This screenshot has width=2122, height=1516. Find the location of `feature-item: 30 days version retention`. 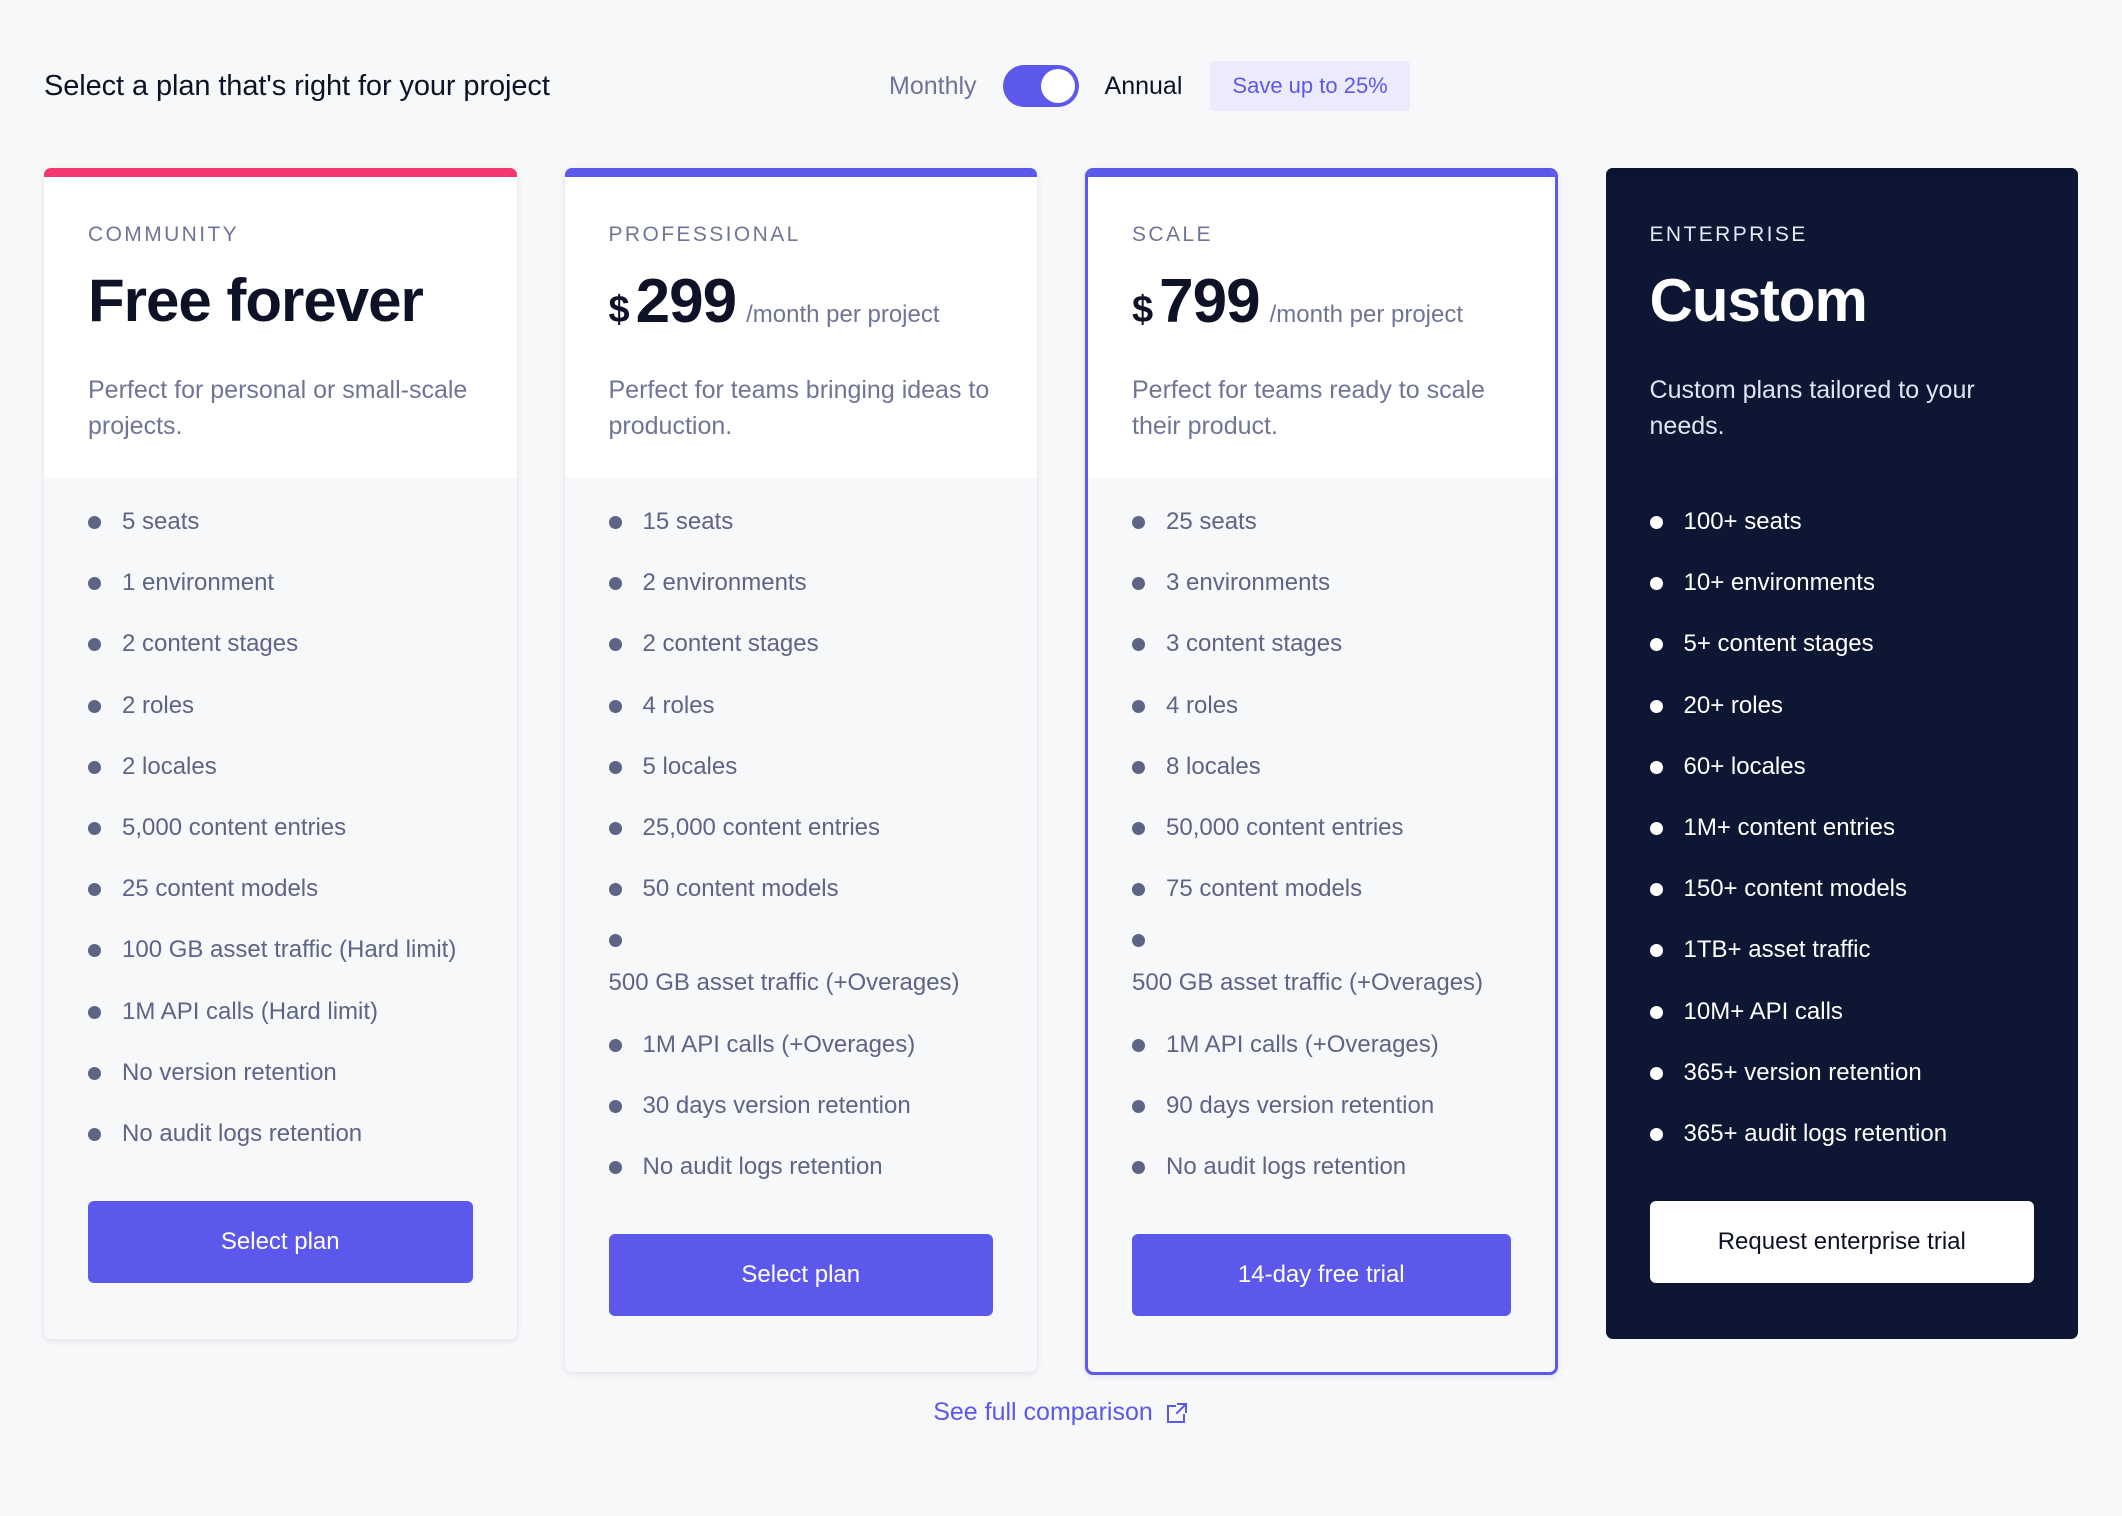

feature-item: 30 days version retention is located at coordinates (801, 1105).